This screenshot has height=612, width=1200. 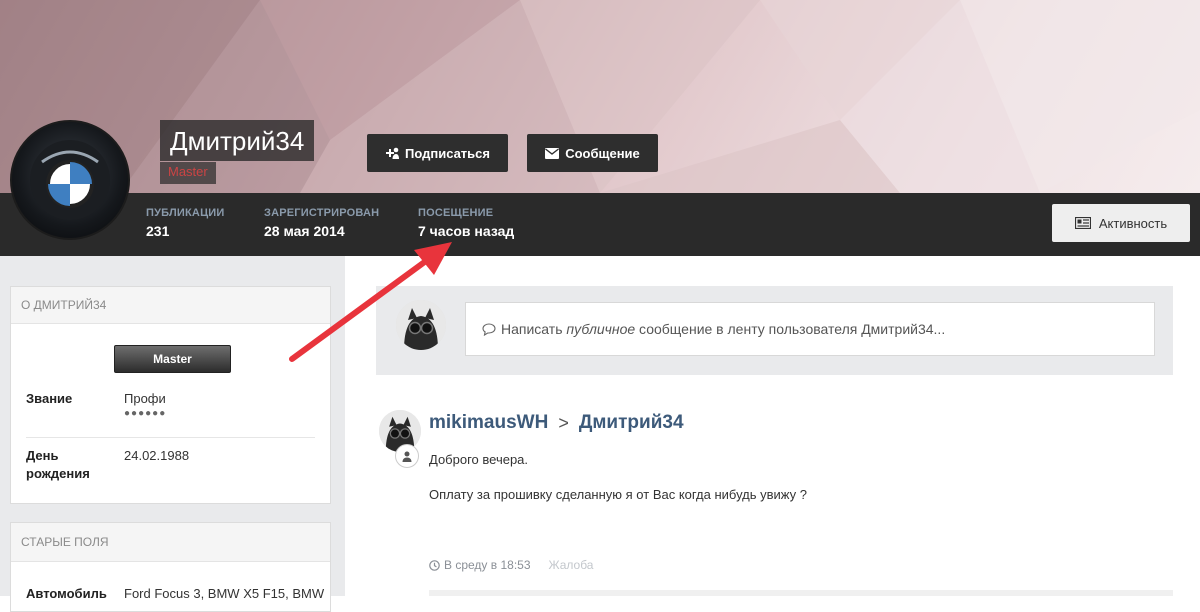 I want to click on follow-button: Подписаться, so click(x=437, y=153).